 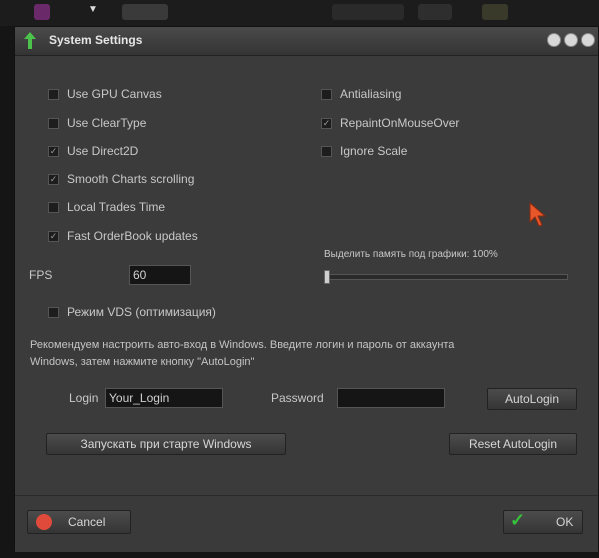 I want to click on green-arrow-icon, so click(x=30, y=40).